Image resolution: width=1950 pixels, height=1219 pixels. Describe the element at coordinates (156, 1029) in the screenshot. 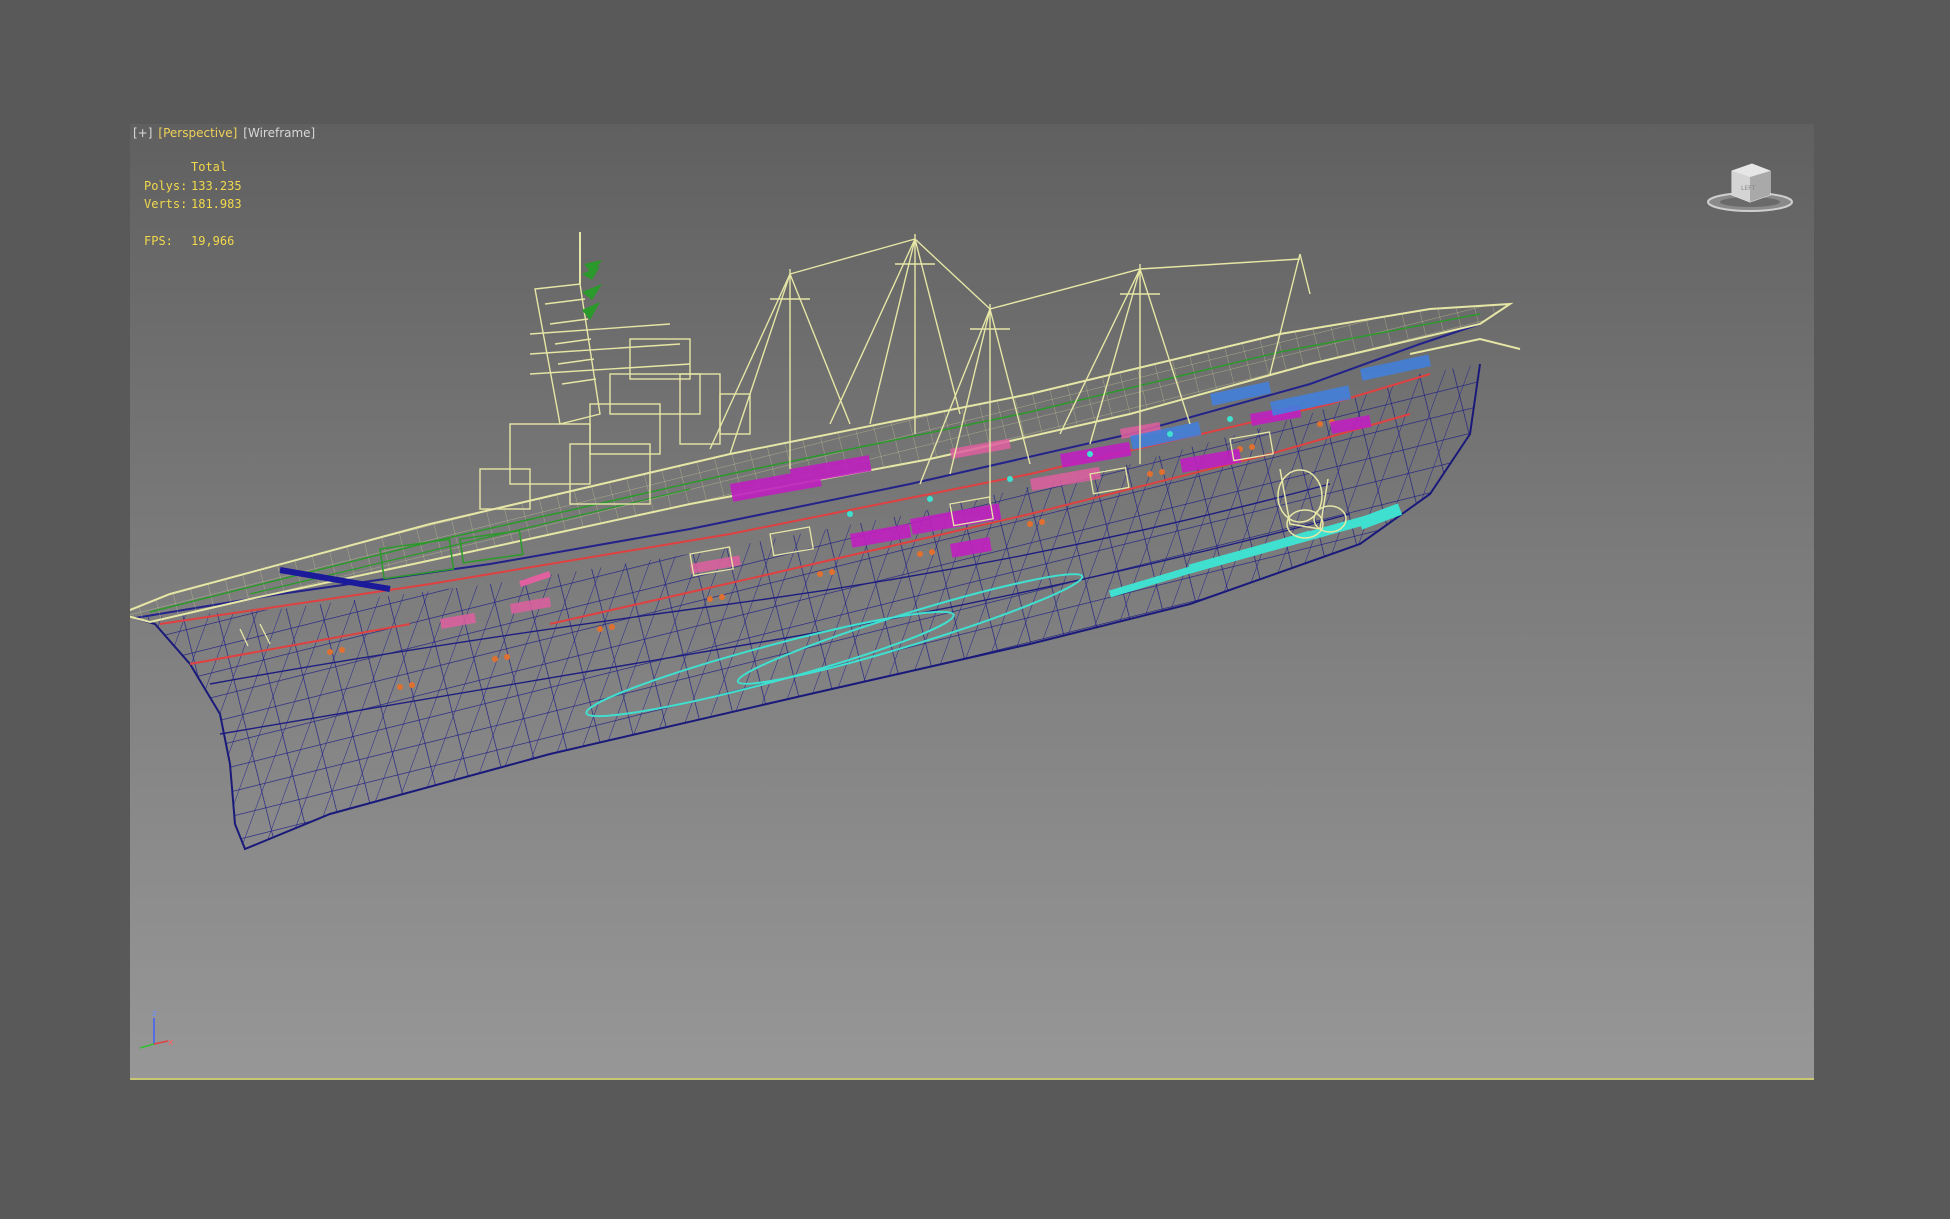

I see `axis-tripod-icon: z x` at that location.